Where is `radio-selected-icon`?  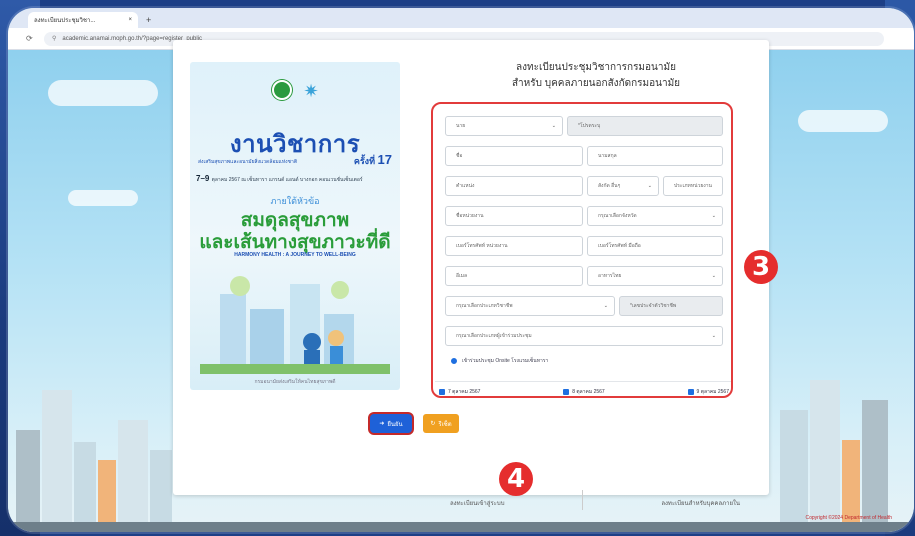
radio-selected-icon is located at coordinates (454, 361).